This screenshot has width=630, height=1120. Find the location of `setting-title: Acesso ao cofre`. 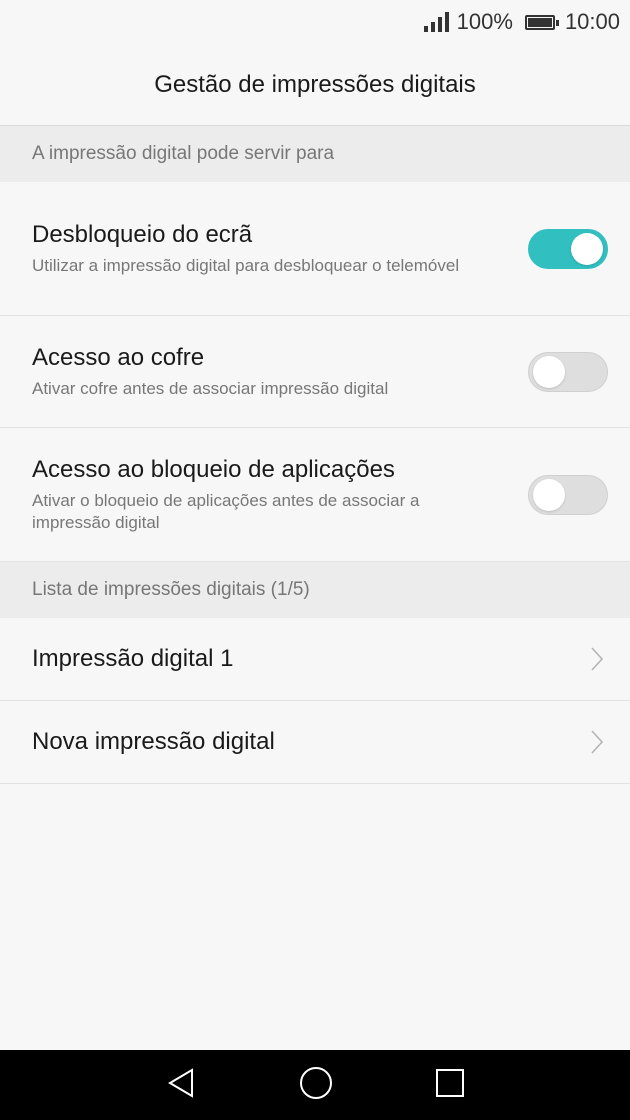

setting-title: Acesso ao cofre is located at coordinates (118, 357).